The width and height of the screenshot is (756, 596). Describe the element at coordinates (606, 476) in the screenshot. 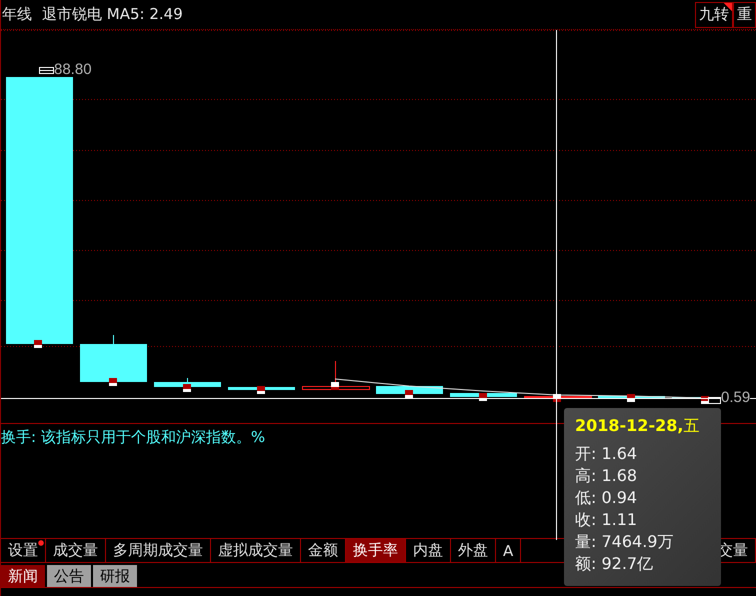

I see `tooltip-value: 高: 1.68` at that location.